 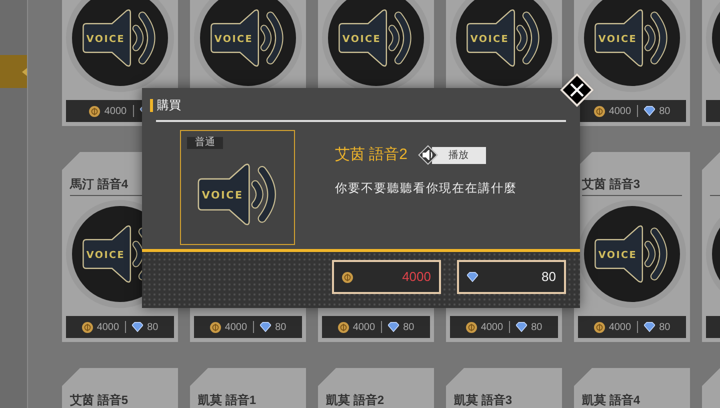 What do you see at coordinates (426, 188) in the screenshot?
I see `item-description: 你要不要聽聽看你現在在講什麼` at bounding box center [426, 188].